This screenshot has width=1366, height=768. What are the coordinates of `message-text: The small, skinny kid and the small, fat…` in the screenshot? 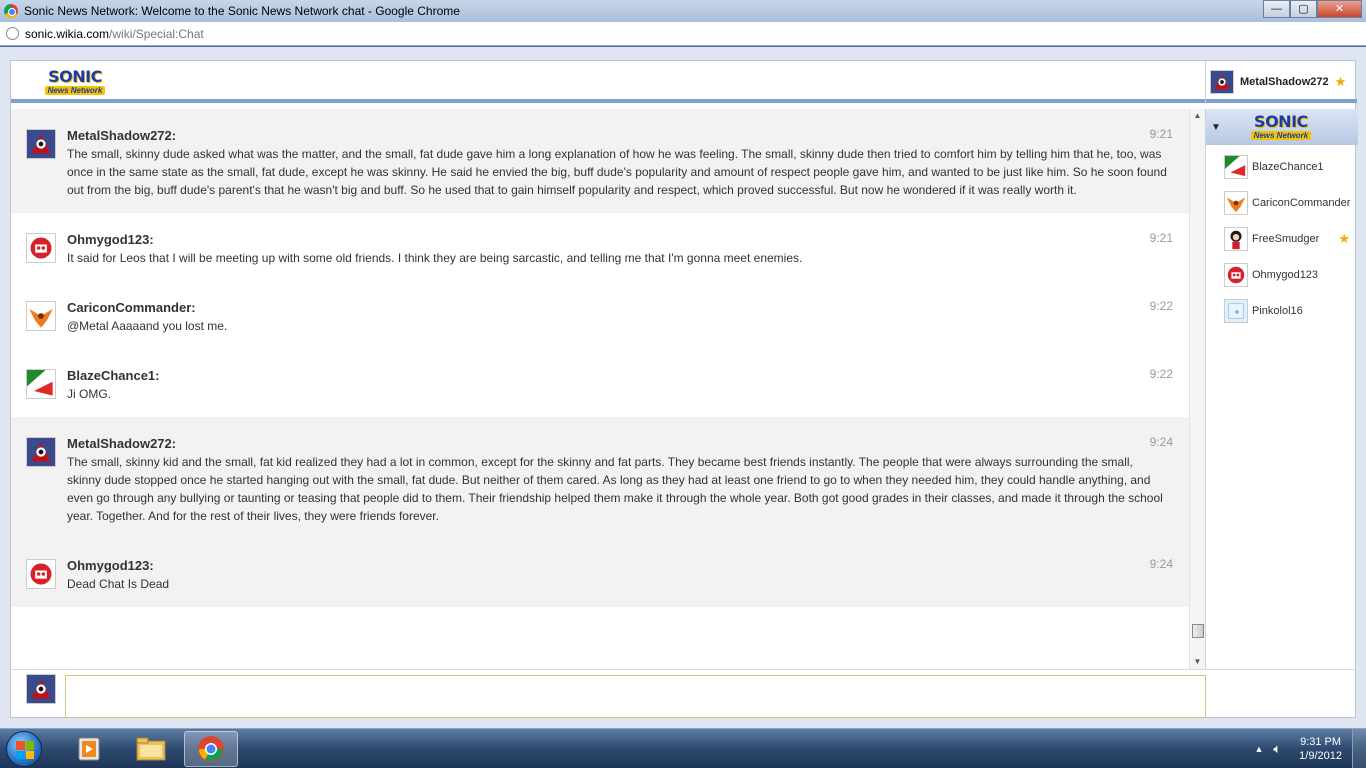 It's located at (615, 489).